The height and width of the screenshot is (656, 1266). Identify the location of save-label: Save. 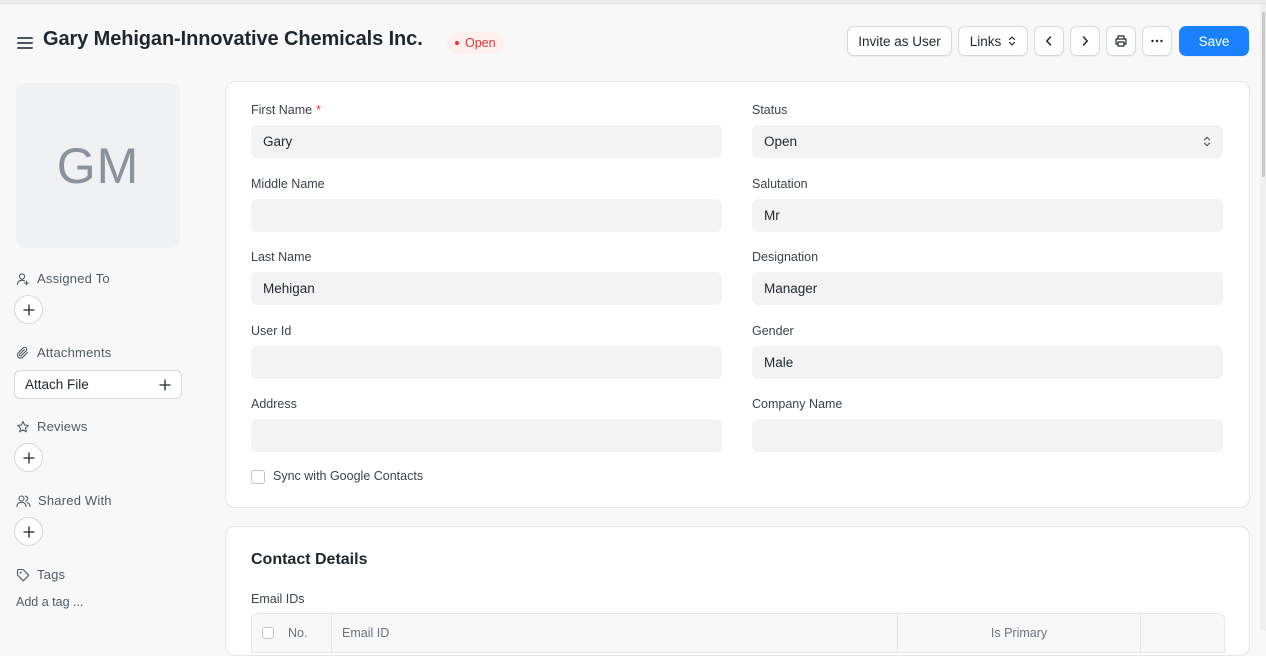
(1214, 41).